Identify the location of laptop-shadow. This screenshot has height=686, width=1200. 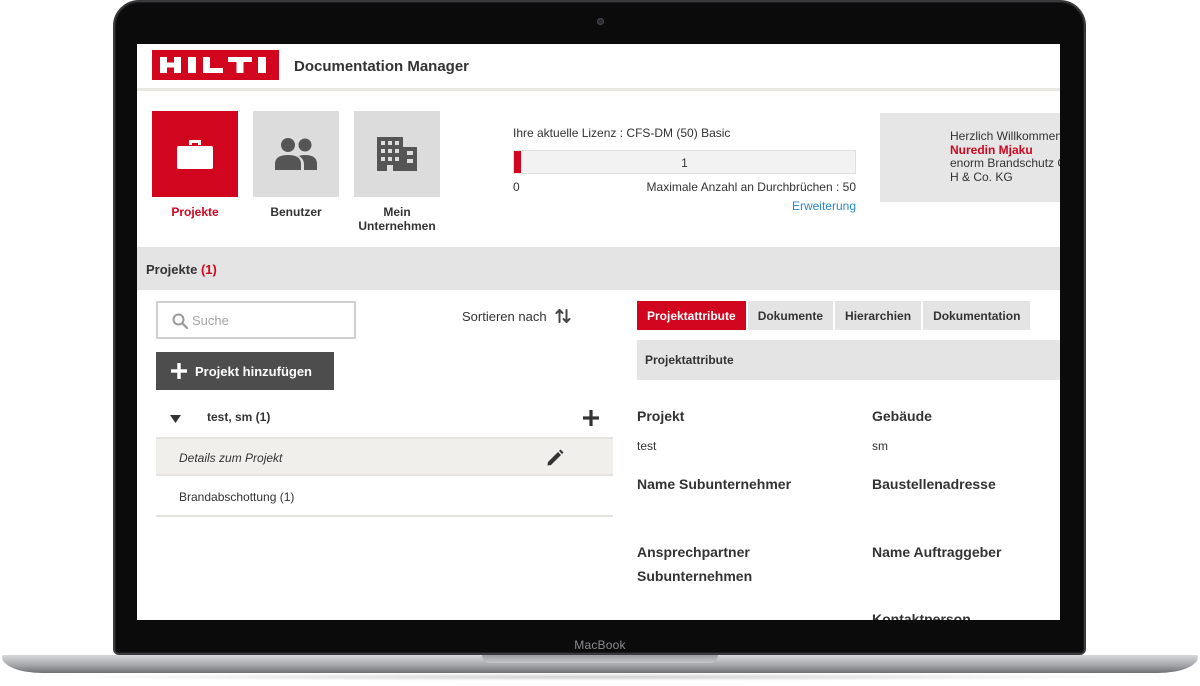
(600, 677).